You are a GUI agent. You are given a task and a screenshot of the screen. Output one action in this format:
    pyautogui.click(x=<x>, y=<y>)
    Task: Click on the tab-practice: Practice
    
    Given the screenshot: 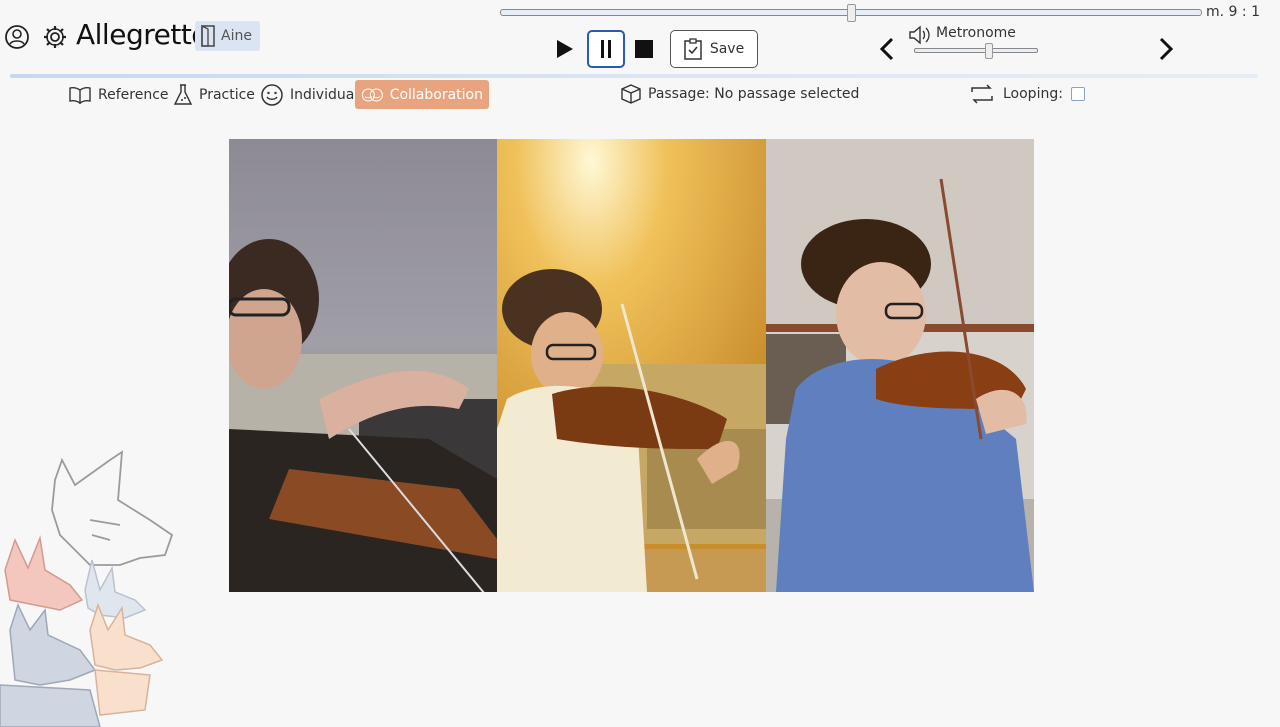 What is the action you would take?
    pyautogui.click(x=214, y=94)
    